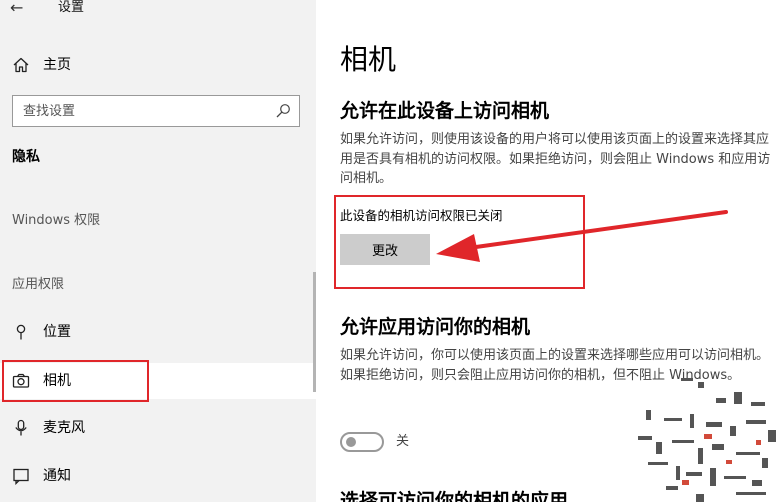 Image resolution: width=779 pixels, height=502 pixels. Describe the element at coordinates (21, 427) in the screenshot. I see `microphone-icon` at that location.